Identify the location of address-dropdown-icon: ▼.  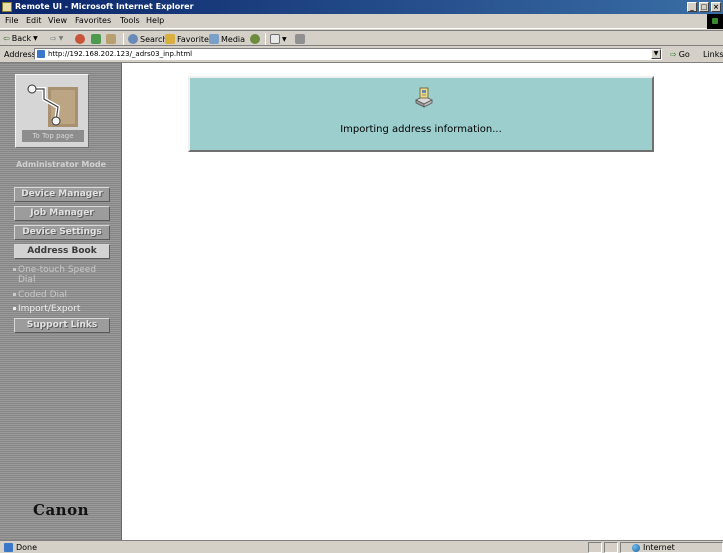
(656, 54).